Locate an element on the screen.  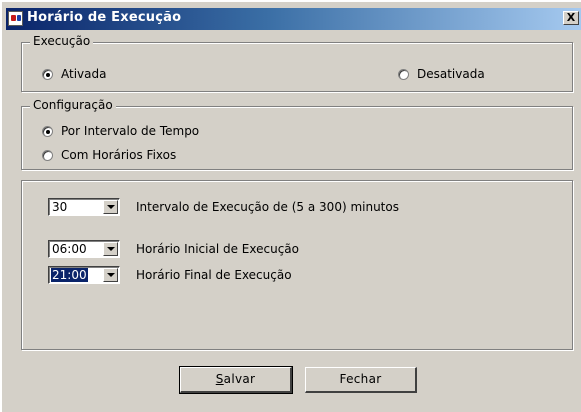
radio-horarios-fixos-indicator is located at coordinates (47, 155).